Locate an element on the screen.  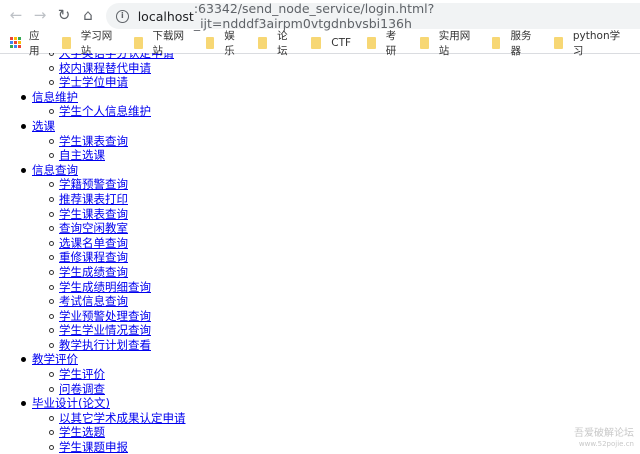
submenu-item: 学生选题 is located at coordinates (109, 432).